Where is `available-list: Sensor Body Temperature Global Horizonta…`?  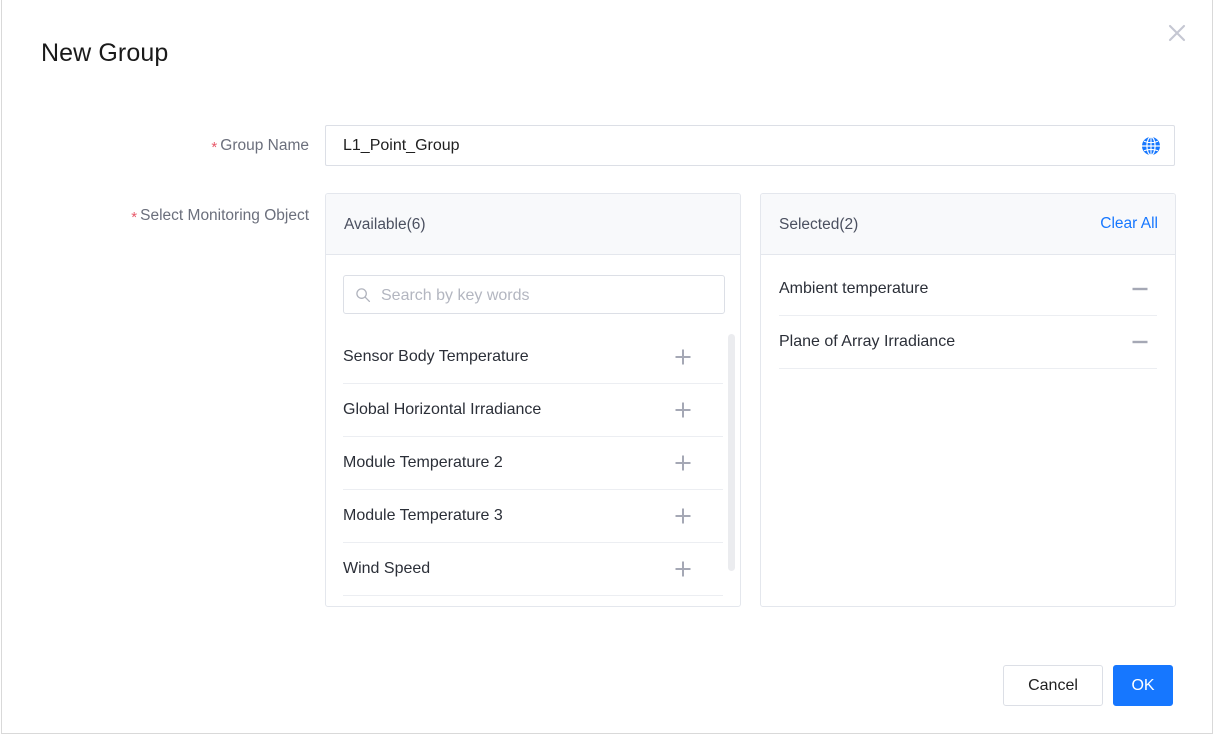 available-list: Sensor Body Temperature Global Horizonta… is located at coordinates (533, 468).